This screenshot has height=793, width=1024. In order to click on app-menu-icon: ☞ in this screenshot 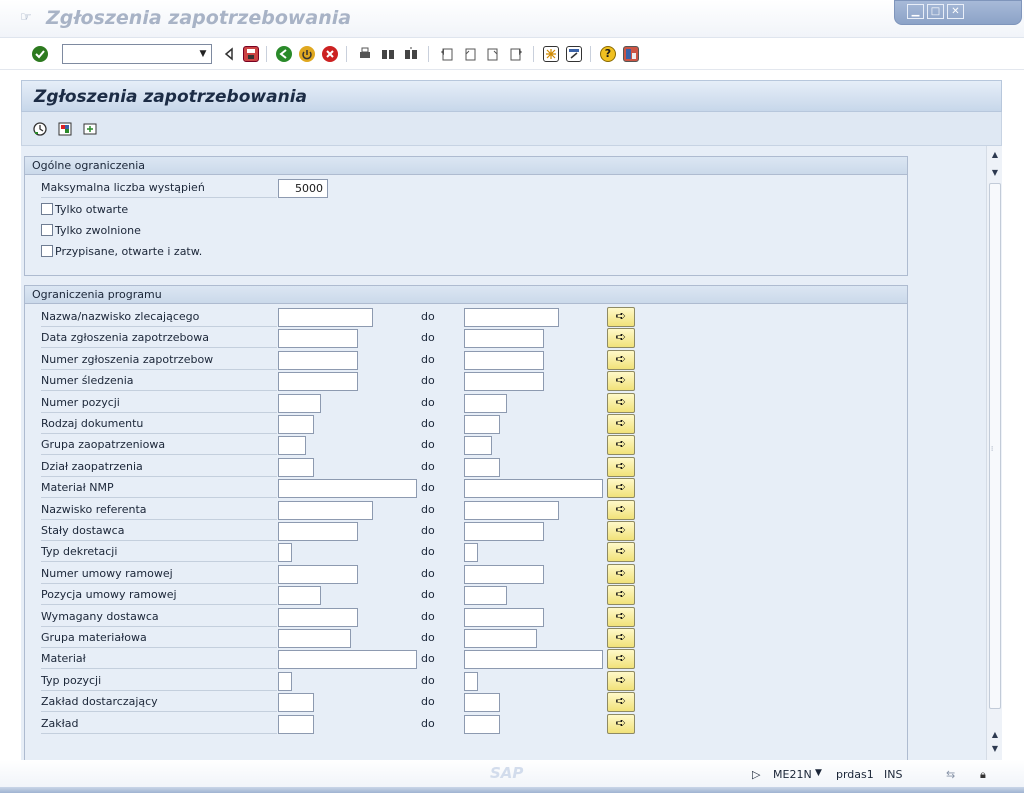, I will do `click(28, 18)`.